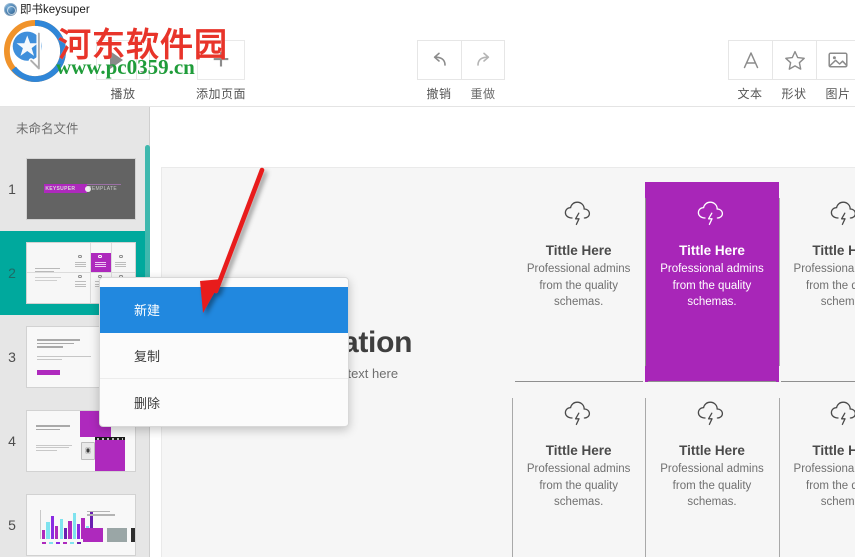  Describe the element at coordinates (12, 189) in the screenshot. I see `slide-number: 1` at that location.